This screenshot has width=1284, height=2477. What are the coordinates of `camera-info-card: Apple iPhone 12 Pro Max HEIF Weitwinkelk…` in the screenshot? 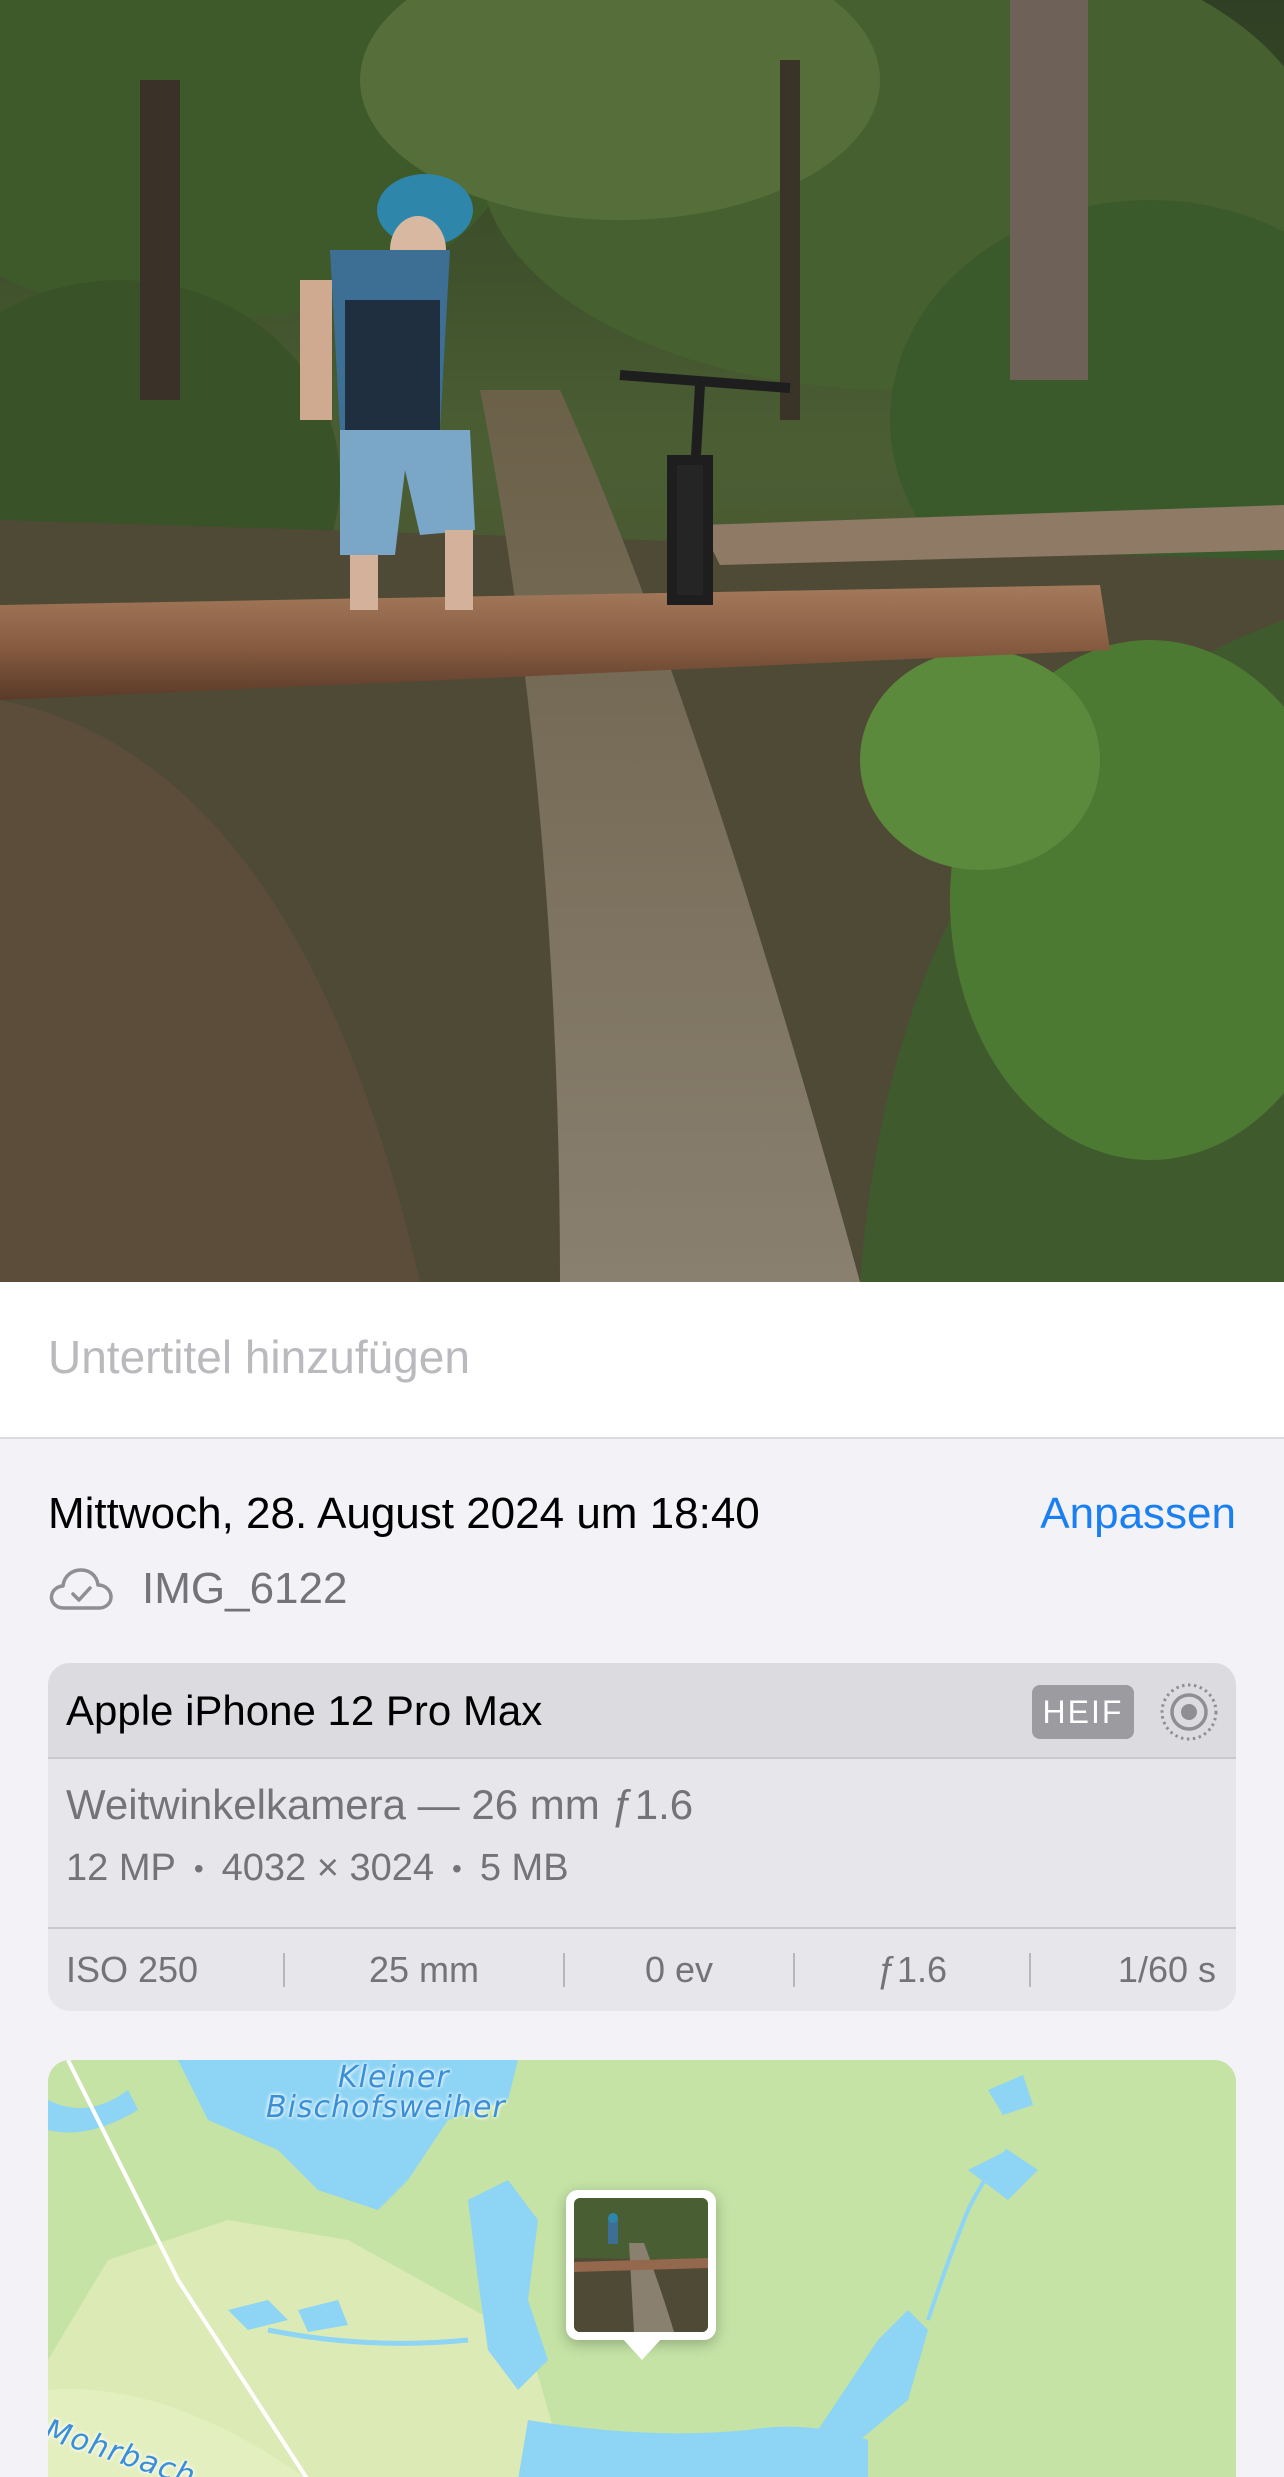 It's located at (642, 1837).